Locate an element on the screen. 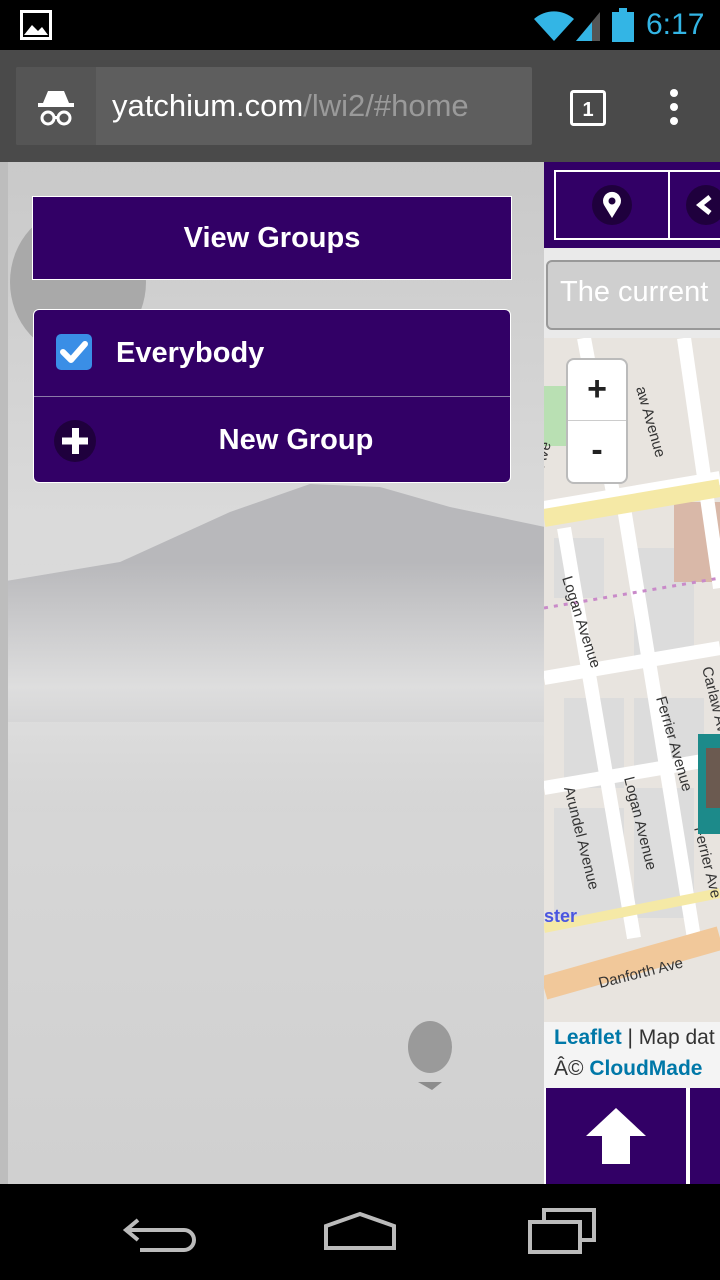 This screenshot has width=720, height=1280. everybody-checkbox is located at coordinates (74, 352).